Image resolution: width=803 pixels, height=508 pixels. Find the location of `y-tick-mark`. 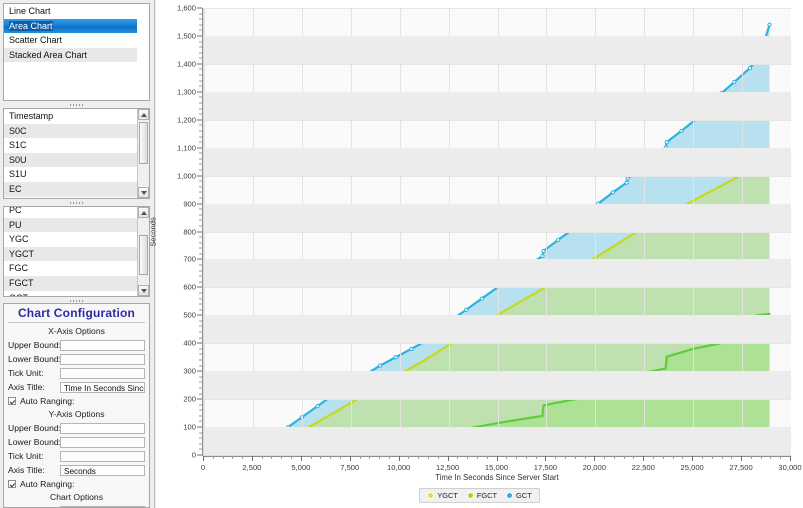

y-tick-mark is located at coordinates (199, 427).